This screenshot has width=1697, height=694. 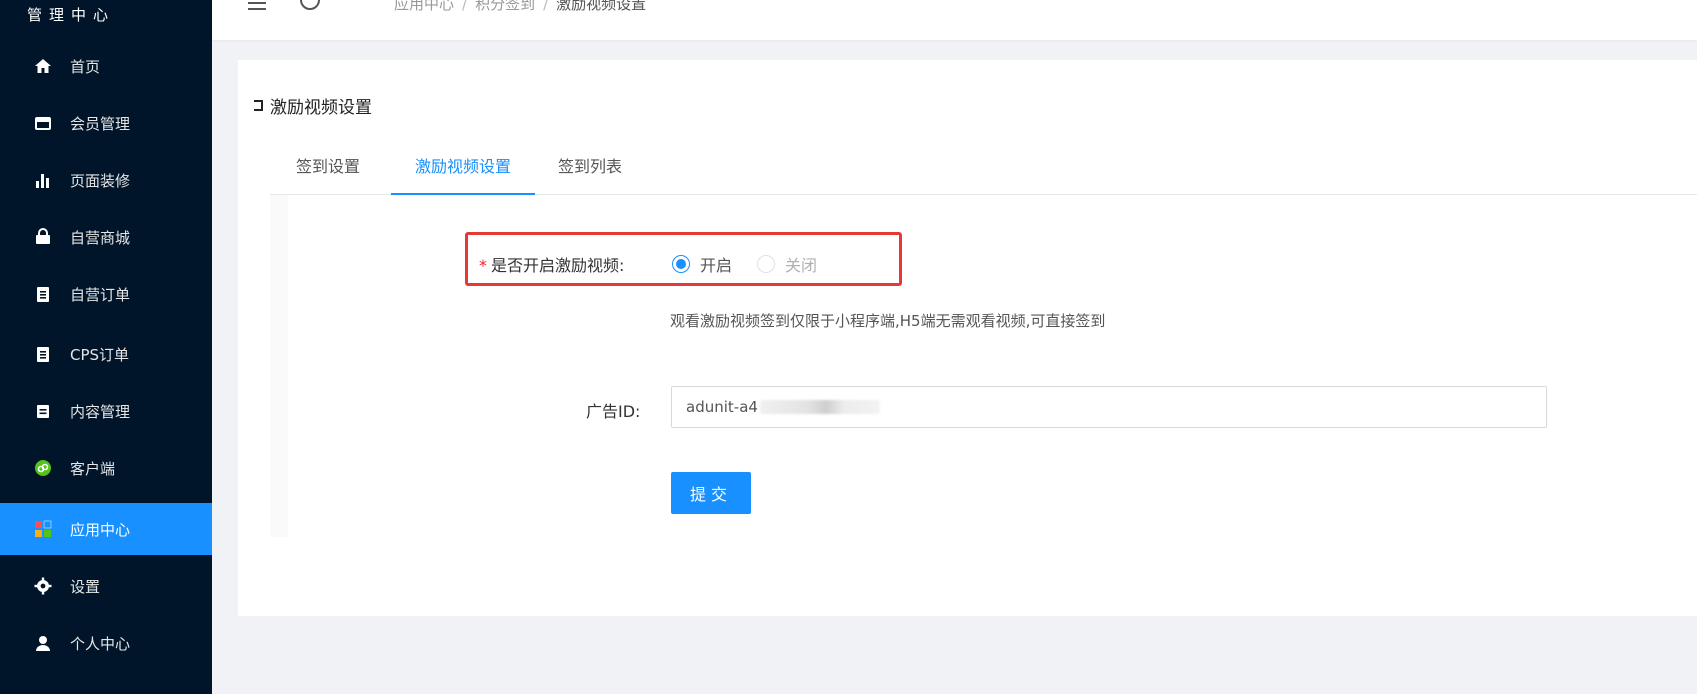 What do you see at coordinates (257, 5) in the screenshot?
I see `menu-toggle-icon` at bounding box center [257, 5].